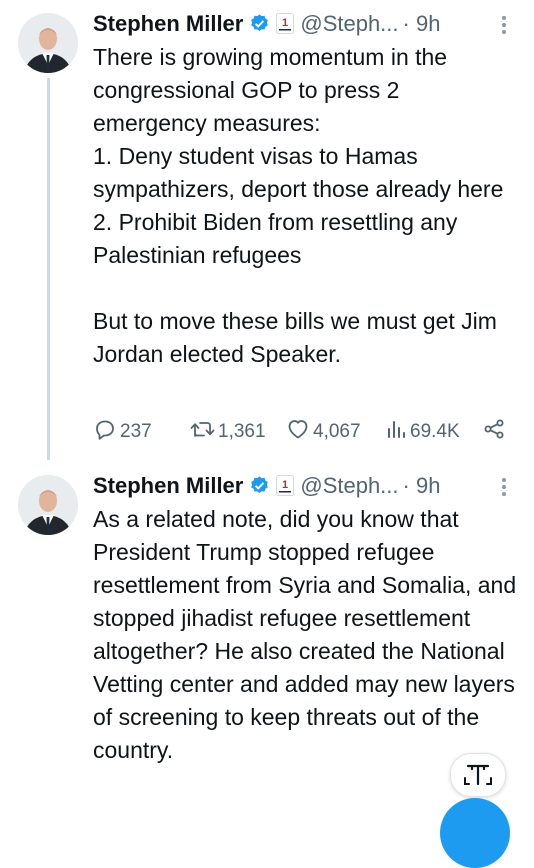 The height and width of the screenshot is (868, 534). What do you see at coordinates (435, 431) in the screenshot?
I see `views-count: 69.4K` at bounding box center [435, 431].